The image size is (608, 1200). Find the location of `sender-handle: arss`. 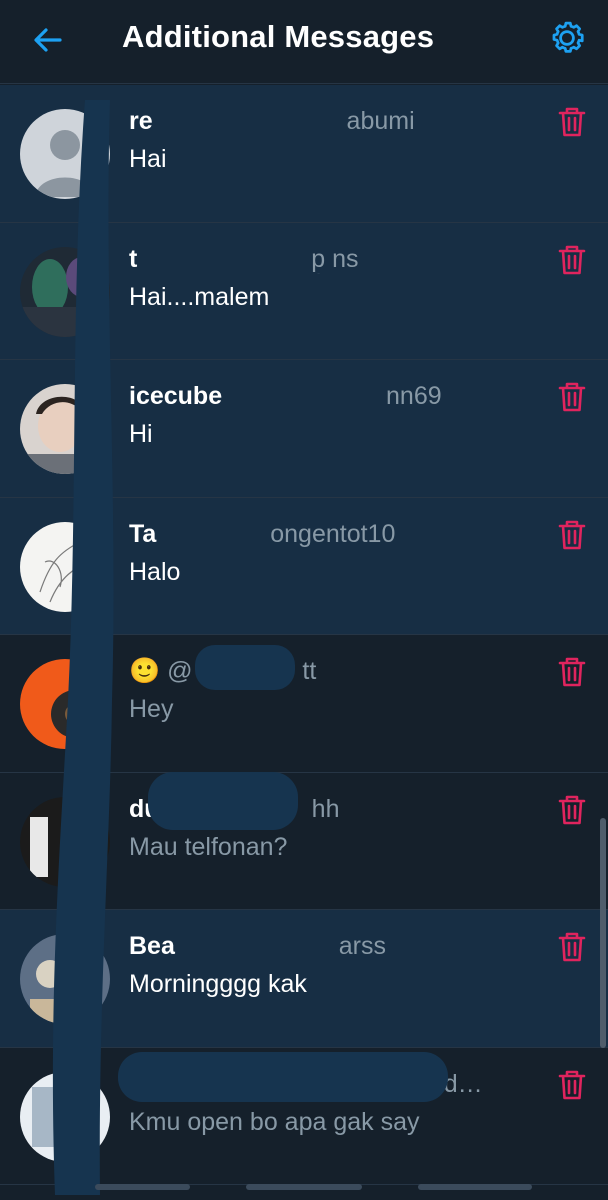

sender-handle: arss is located at coordinates (362, 946).